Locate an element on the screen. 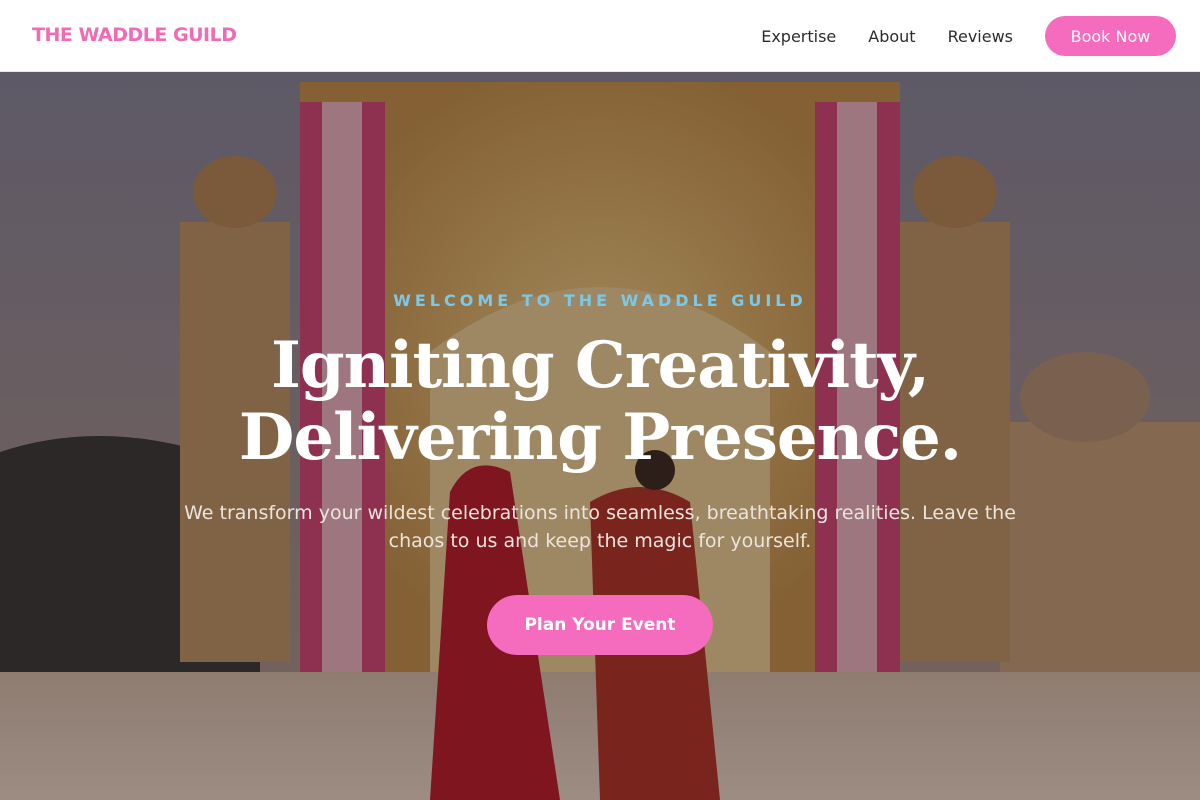  nav-link-about: About is located at coordinates (891, 36).